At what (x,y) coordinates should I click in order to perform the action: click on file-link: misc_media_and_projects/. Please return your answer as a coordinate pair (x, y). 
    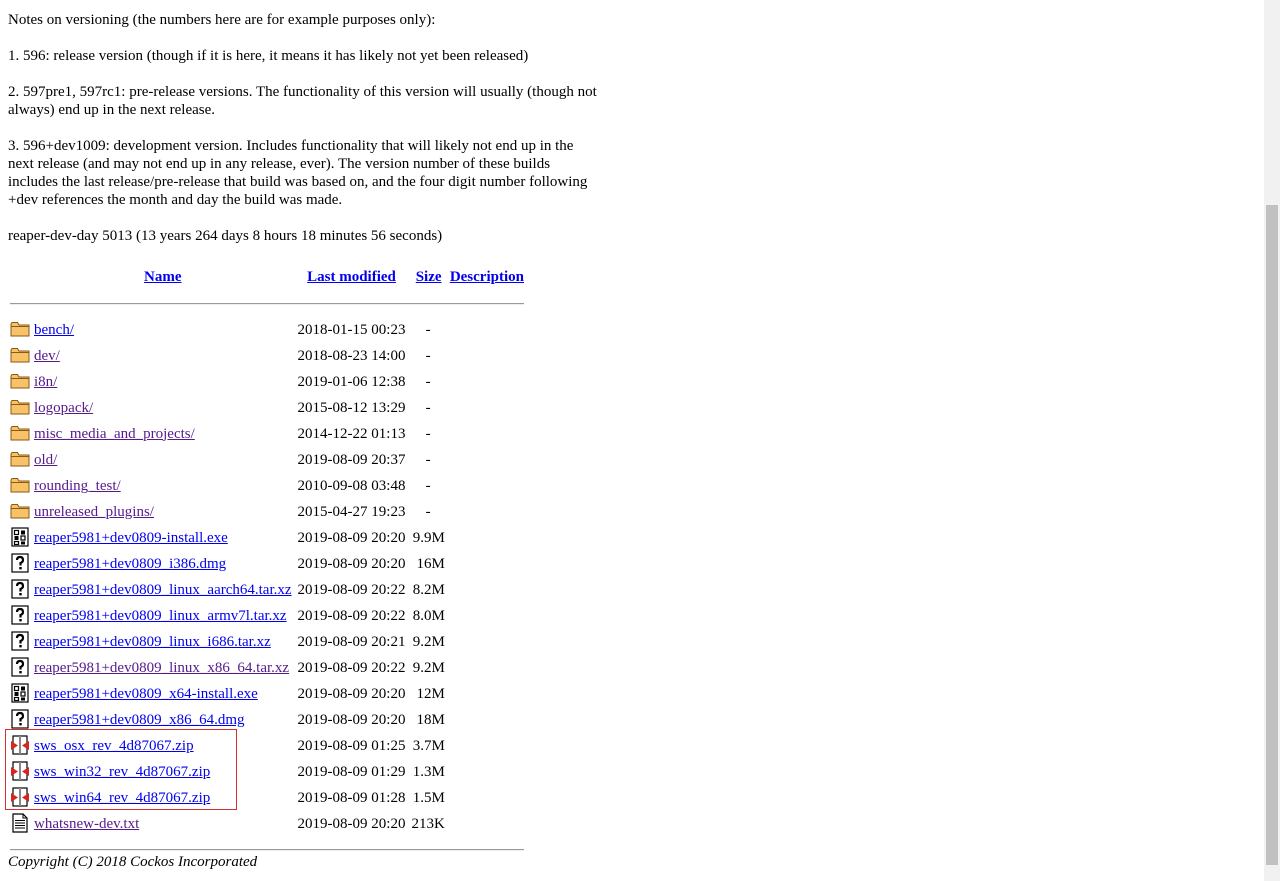
    Looking at the image, I should click on (114, 434).